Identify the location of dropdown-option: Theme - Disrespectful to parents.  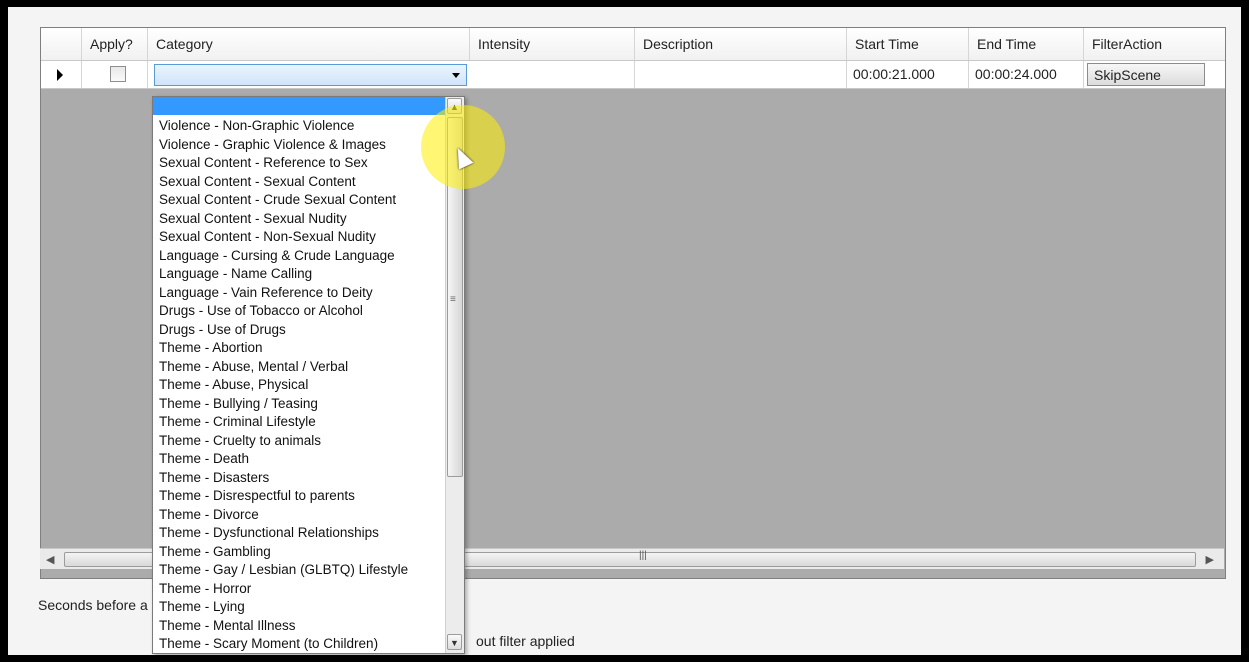
(302, 496).